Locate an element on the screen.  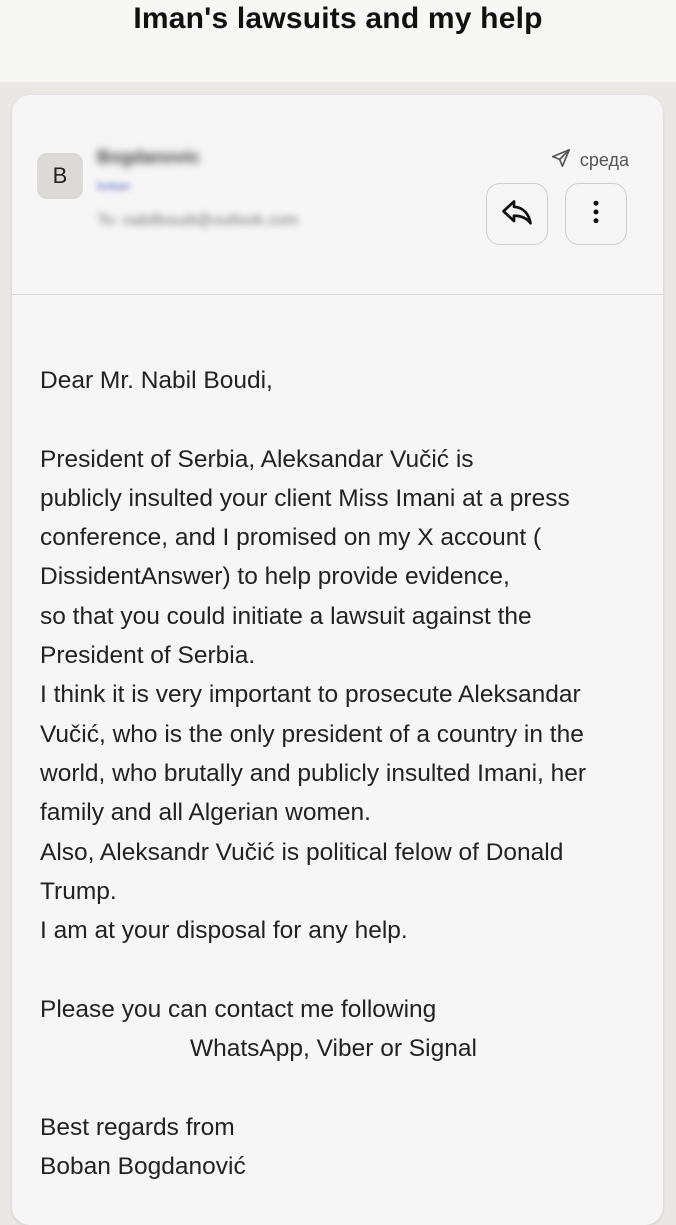
send-icon is located at coordinates (561, 160).